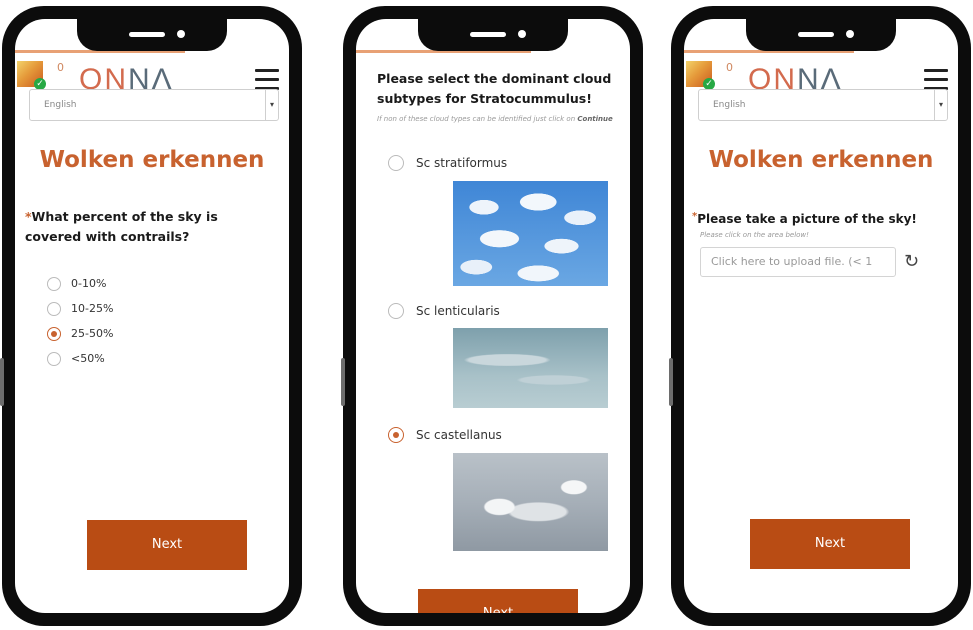 This screenshot has height=630, width=973. I want to click on radio-option: 10-25%, so click(80, 308).